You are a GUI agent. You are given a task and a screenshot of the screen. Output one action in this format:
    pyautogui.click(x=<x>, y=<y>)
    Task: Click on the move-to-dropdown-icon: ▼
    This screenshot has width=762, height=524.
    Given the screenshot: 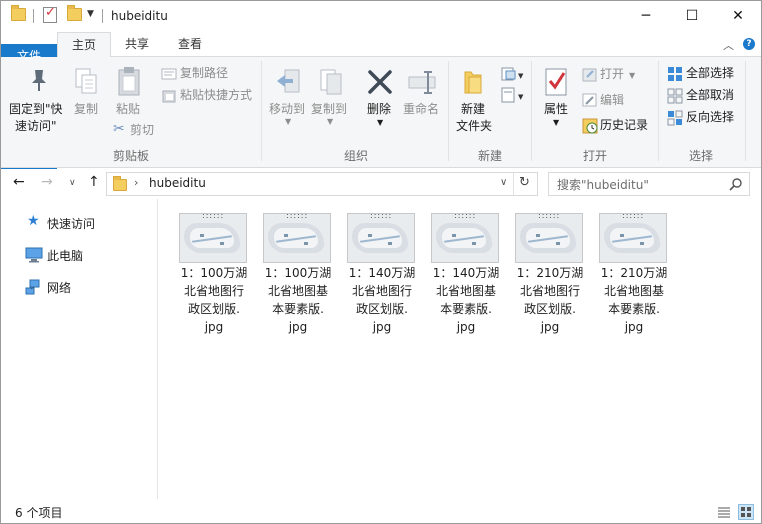 What is the action you would take?
    pyautogui.click(x=288, y=121)
    